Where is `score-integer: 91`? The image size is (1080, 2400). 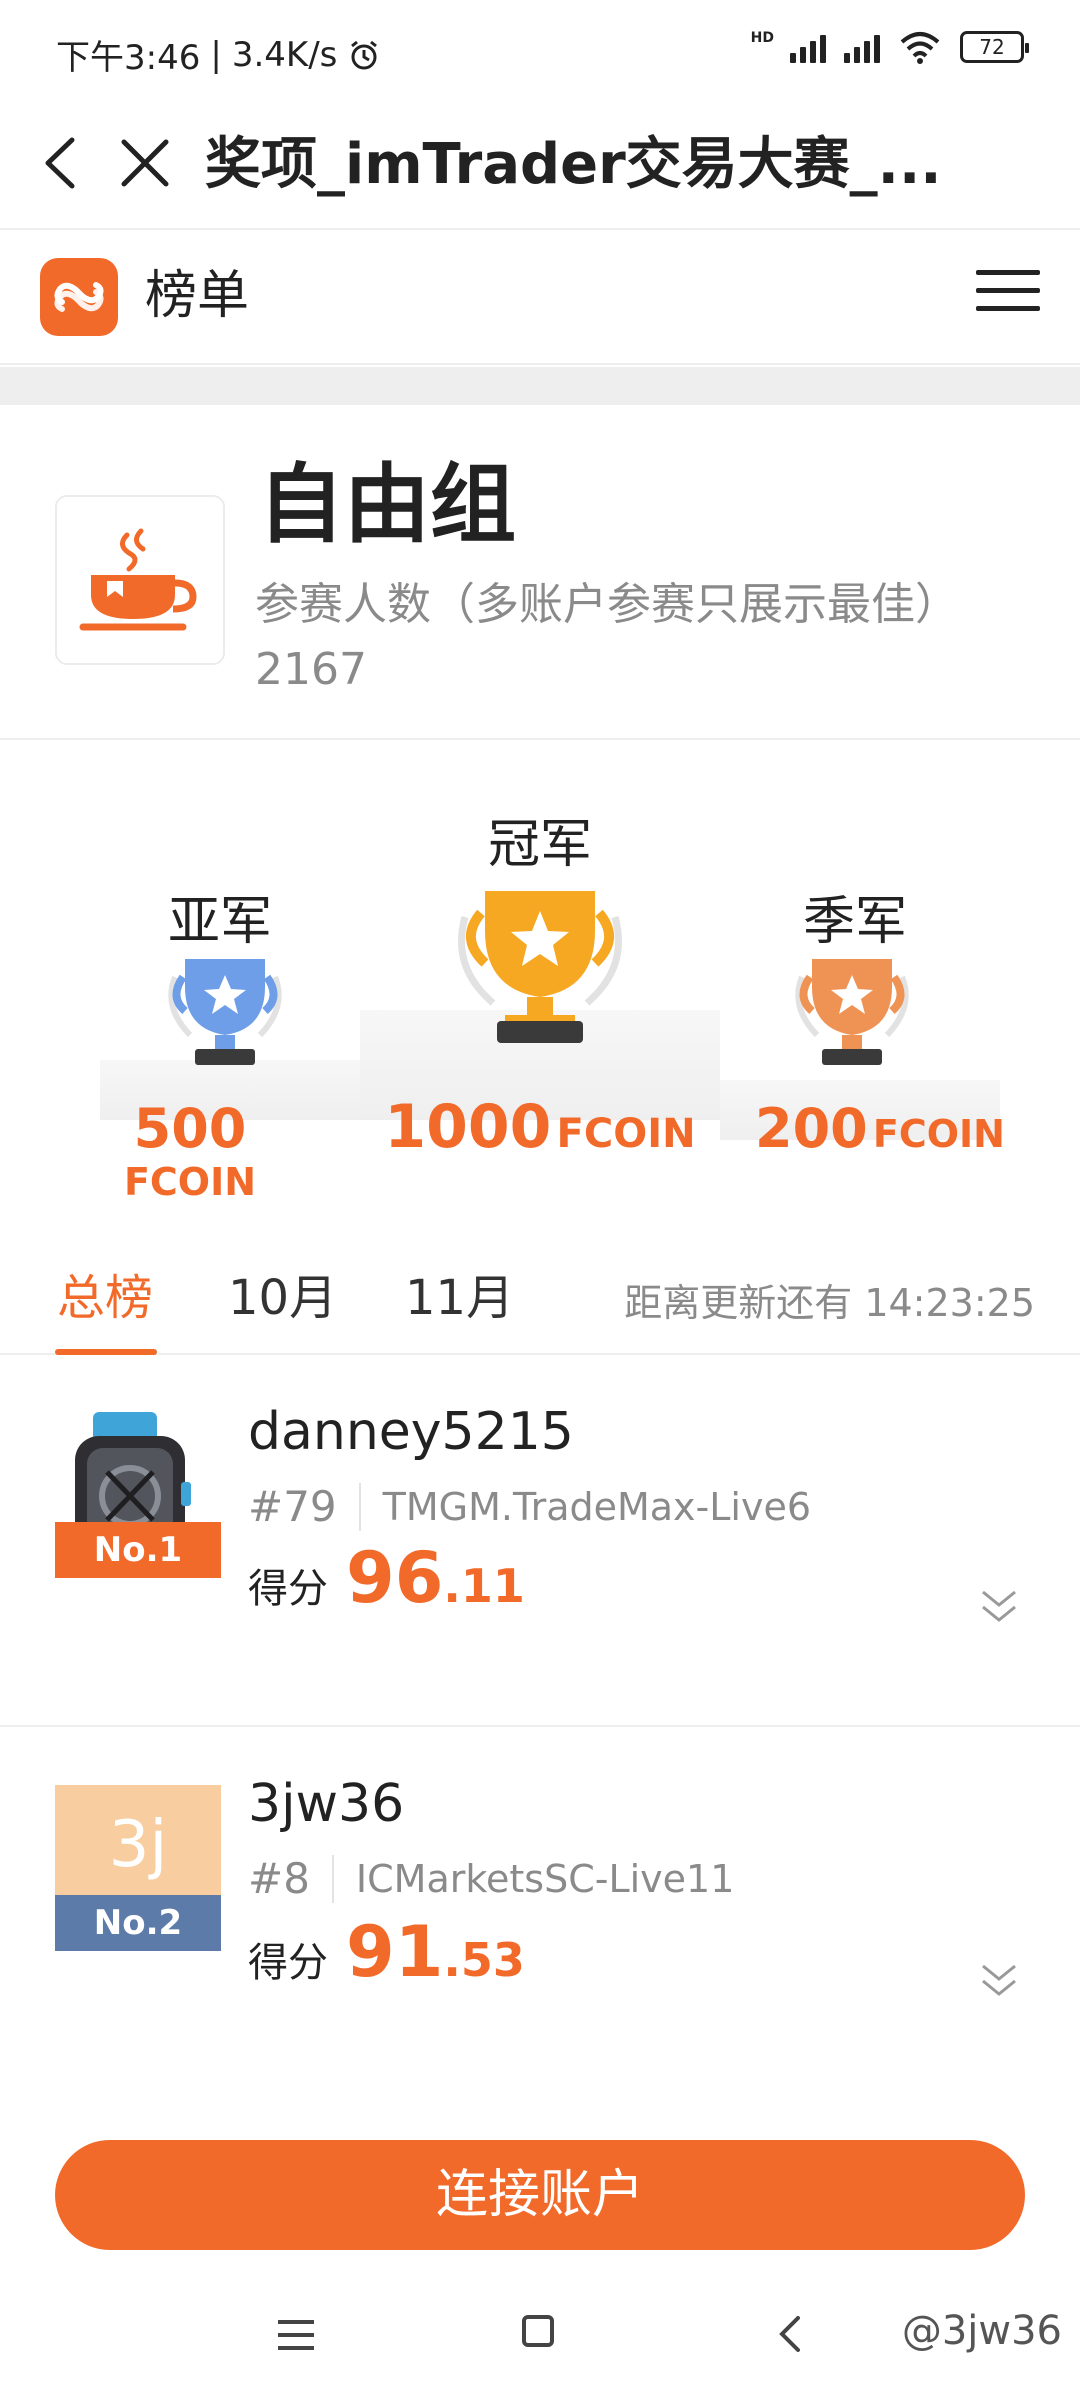 score-integer: 91 is located at coordinates (395, 1952).